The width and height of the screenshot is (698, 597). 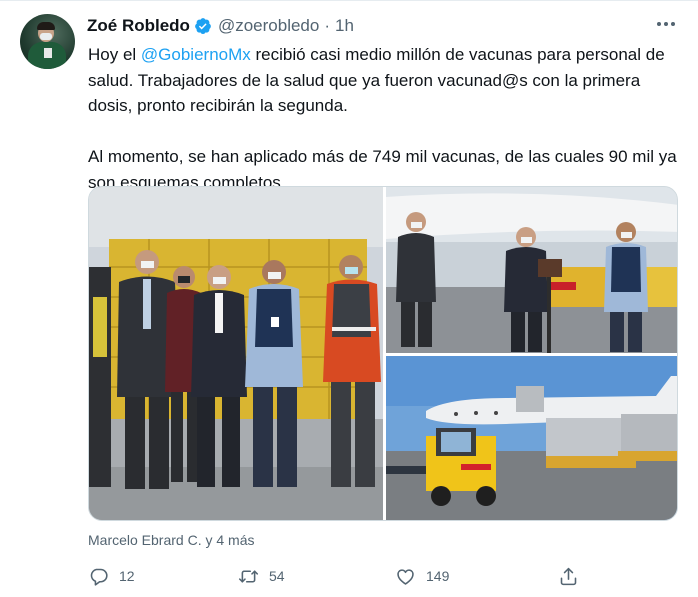 I want to click on like-button: 149, so click(x=422, y=576).